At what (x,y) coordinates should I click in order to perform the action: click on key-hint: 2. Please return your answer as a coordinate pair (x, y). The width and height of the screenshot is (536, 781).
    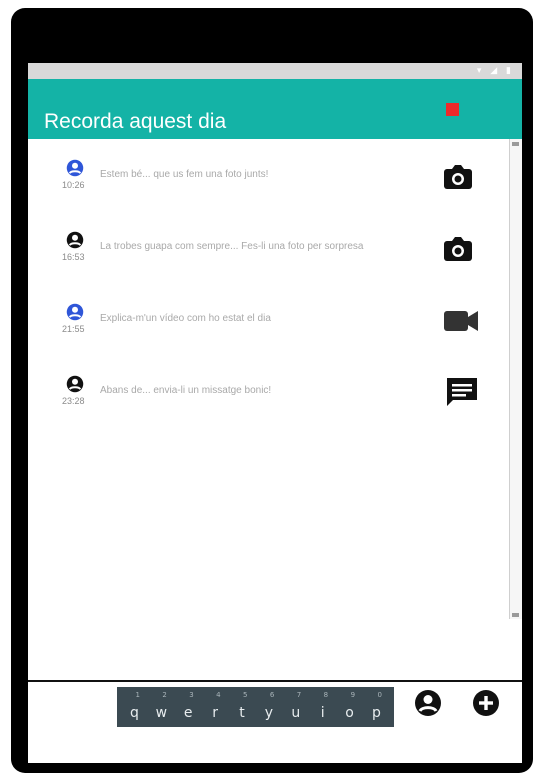
    Looking at the image, I should click on (164, 695).